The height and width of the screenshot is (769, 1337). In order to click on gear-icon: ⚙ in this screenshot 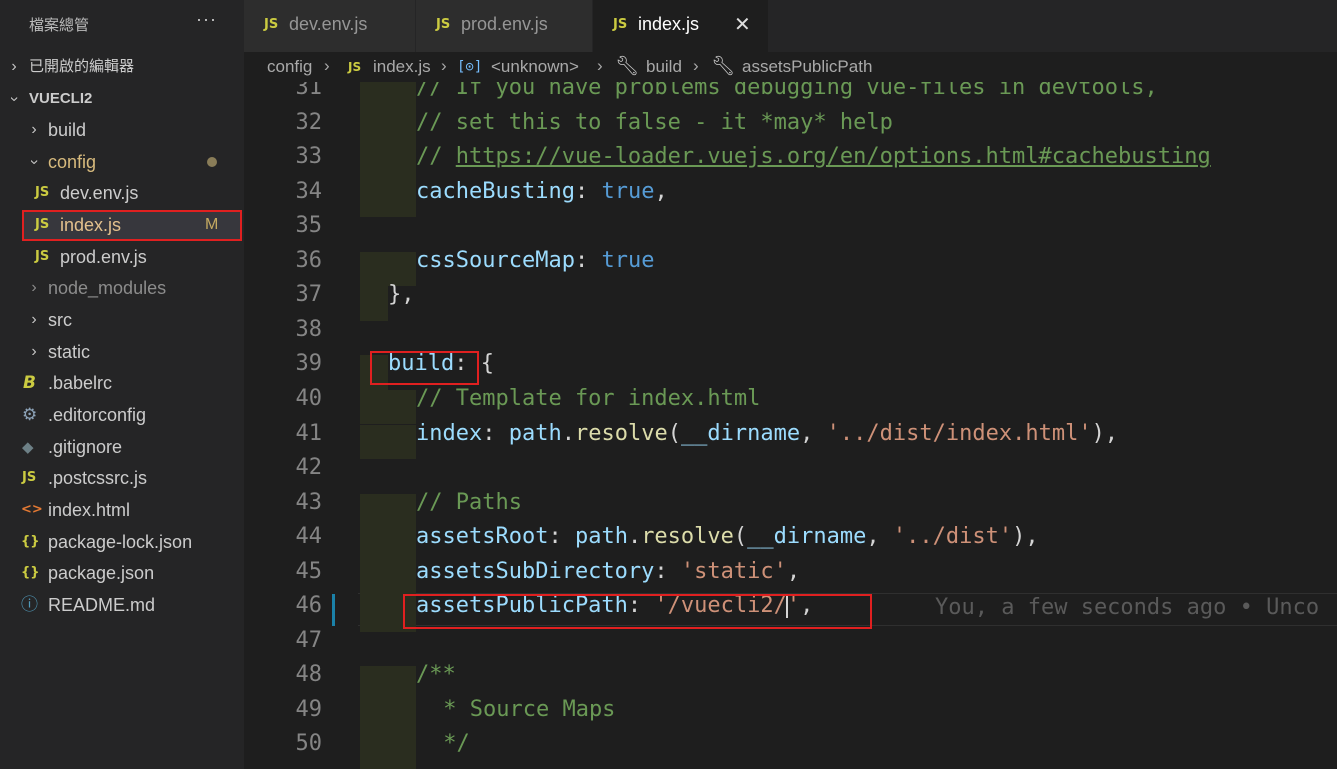, I will do `click(30, 415)`.